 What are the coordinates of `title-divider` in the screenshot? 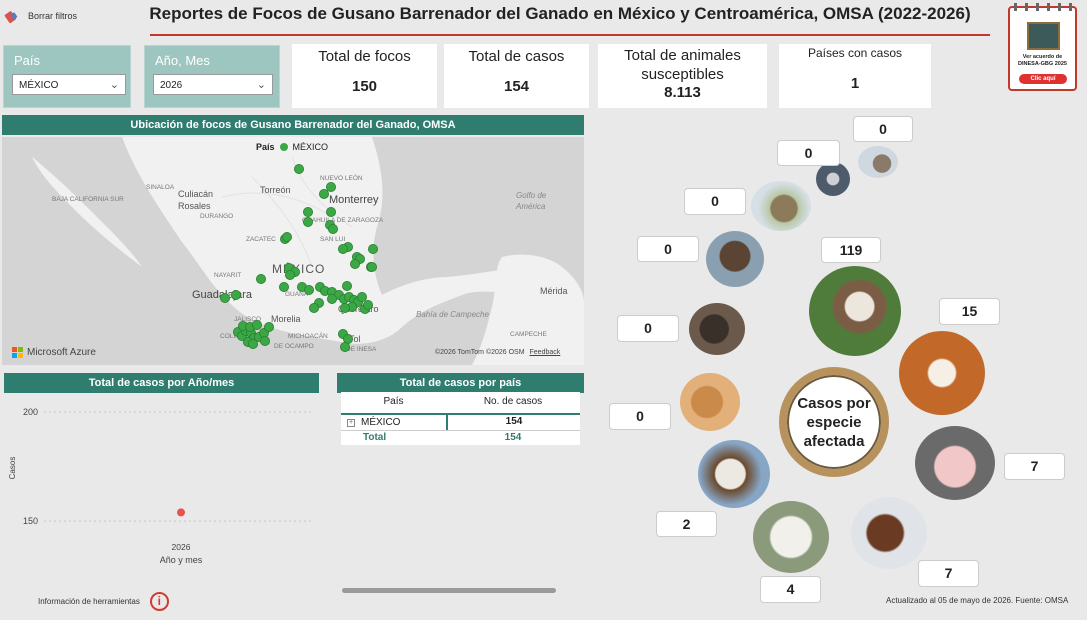 It's located at (570, 35).